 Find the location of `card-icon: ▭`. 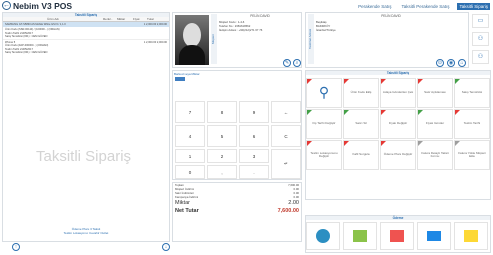

card-icon: ▭ is located at coordinates (480, 21).